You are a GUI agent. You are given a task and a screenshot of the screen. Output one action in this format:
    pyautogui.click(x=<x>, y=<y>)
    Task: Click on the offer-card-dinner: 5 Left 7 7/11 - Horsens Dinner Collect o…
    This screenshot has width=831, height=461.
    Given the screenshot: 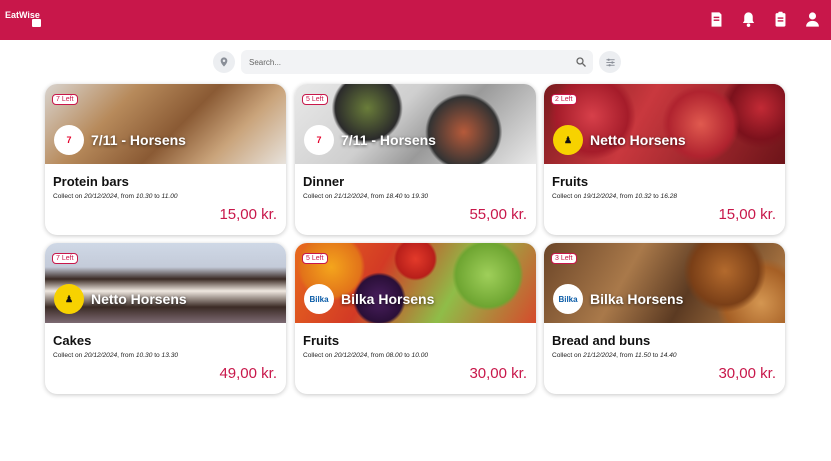 What is the action you would take?
    pyautogui.click(x=415, y=159)
    